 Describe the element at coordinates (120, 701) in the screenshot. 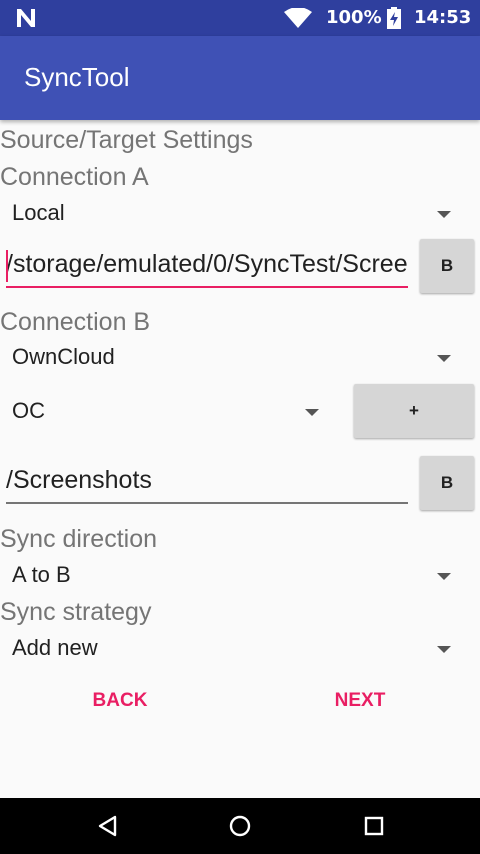

I see `back-button: BACK` at that location.